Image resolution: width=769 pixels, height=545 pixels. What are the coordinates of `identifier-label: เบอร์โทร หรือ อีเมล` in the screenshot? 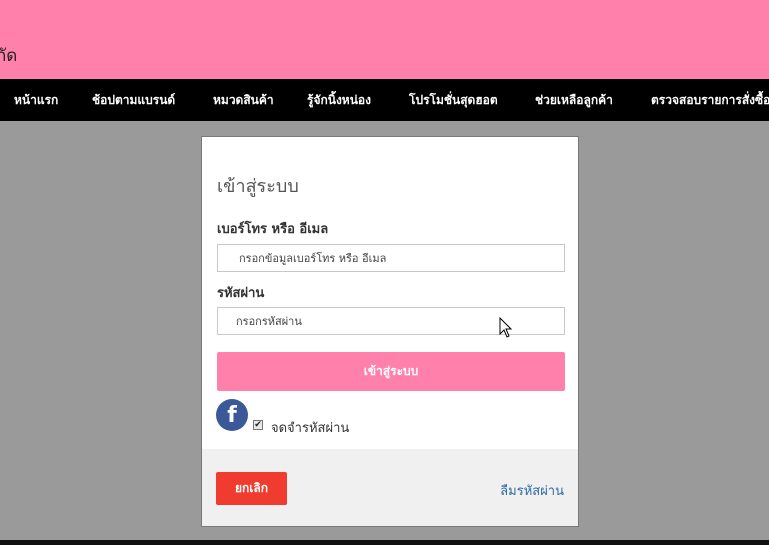 It's located at (273, 229).